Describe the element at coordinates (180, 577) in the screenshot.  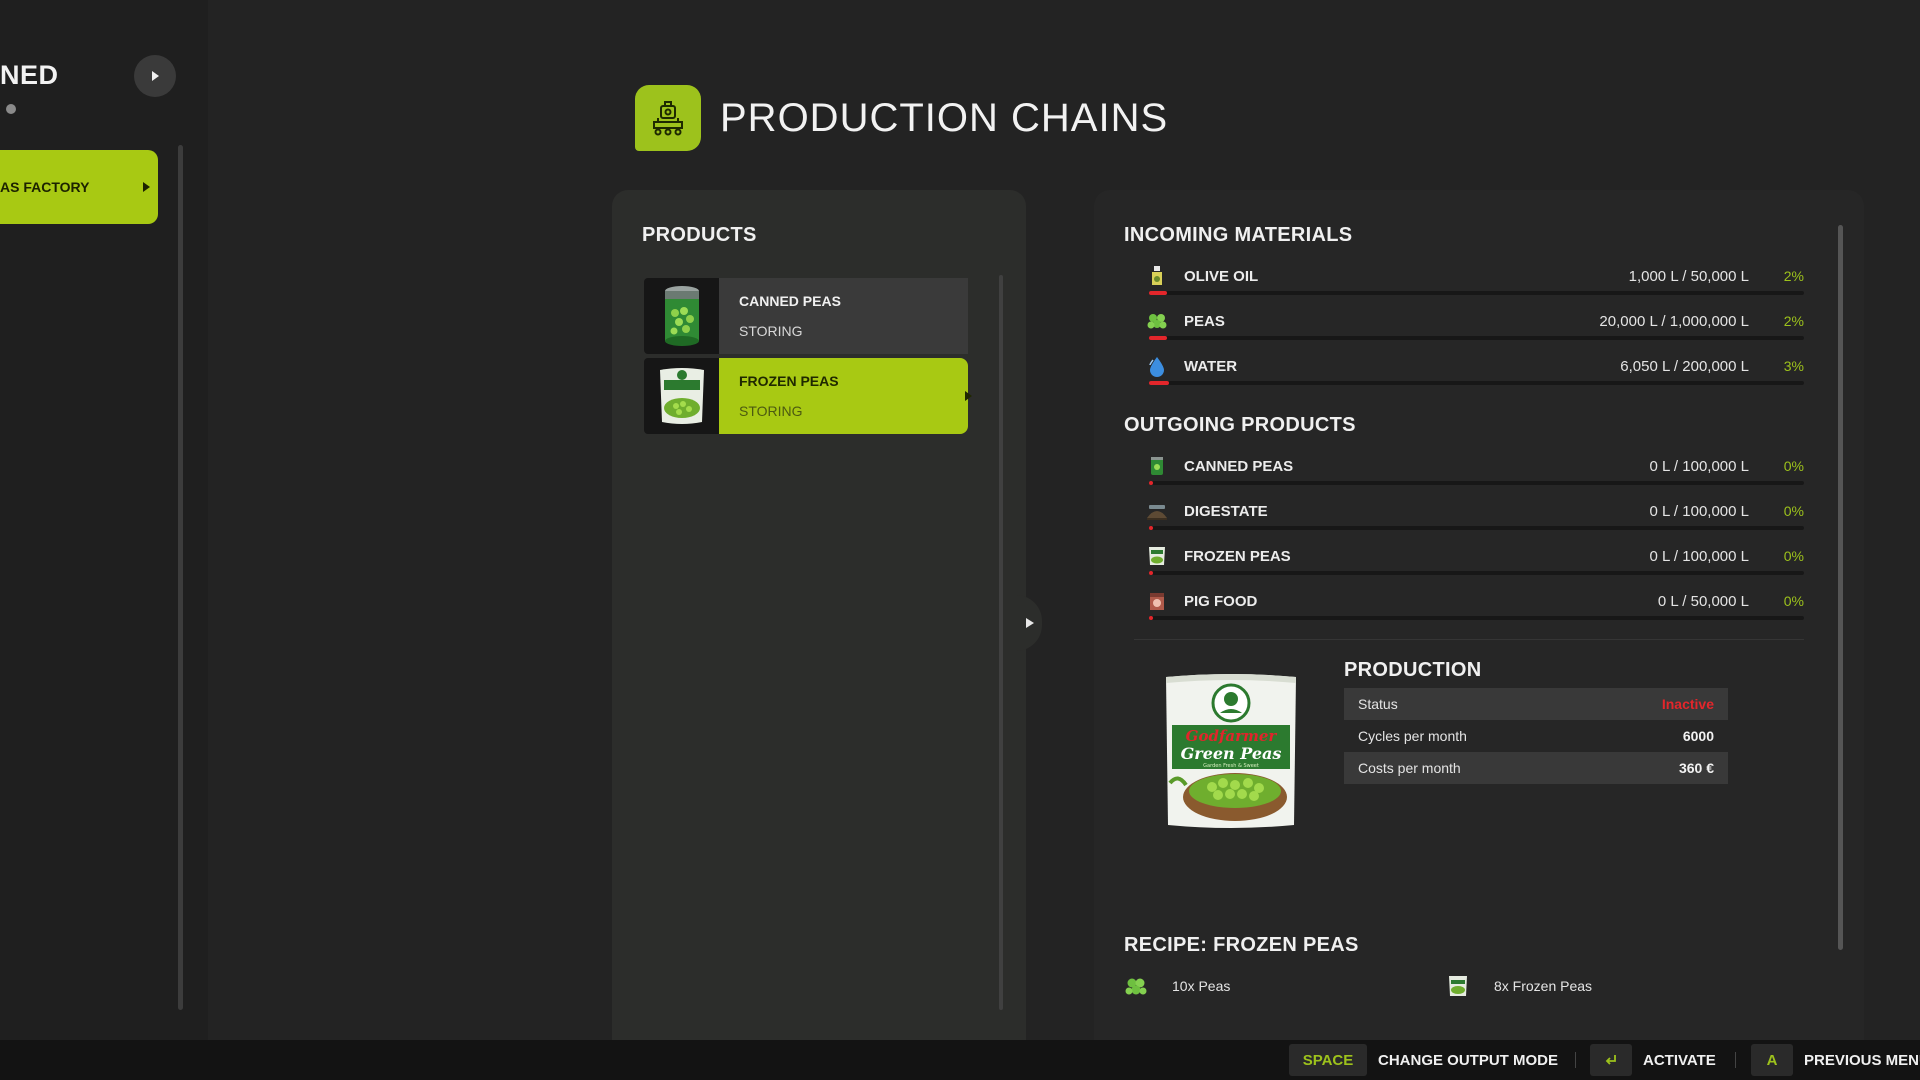
I see `sidebar-scrollbar` at that location.